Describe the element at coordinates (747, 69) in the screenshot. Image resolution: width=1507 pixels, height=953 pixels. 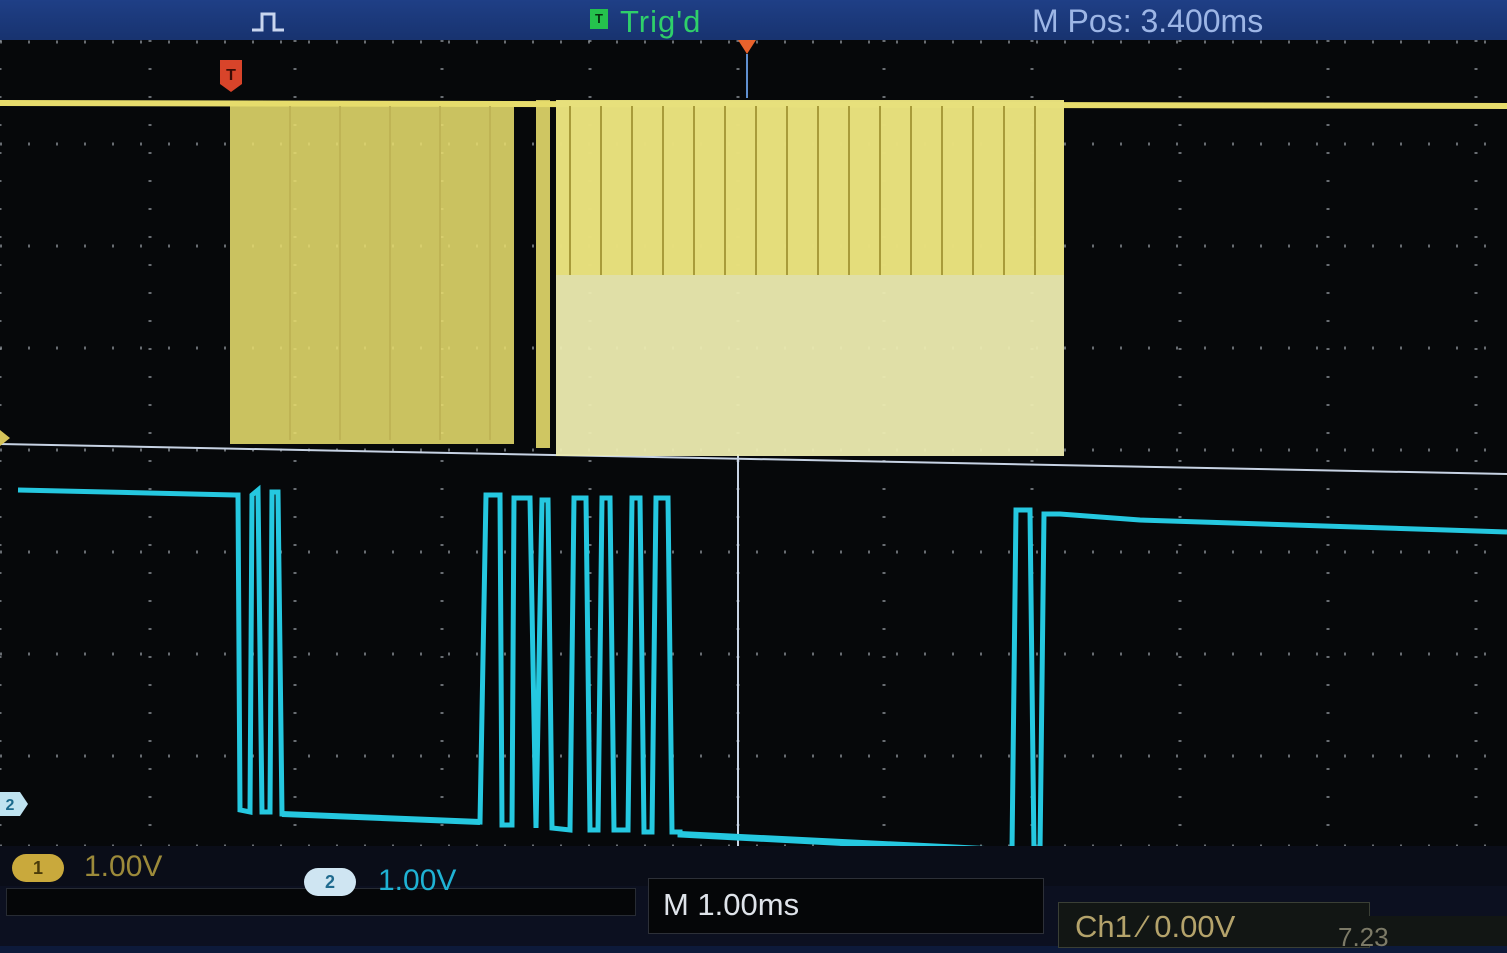
I see `trigger-position-marker` at that location.